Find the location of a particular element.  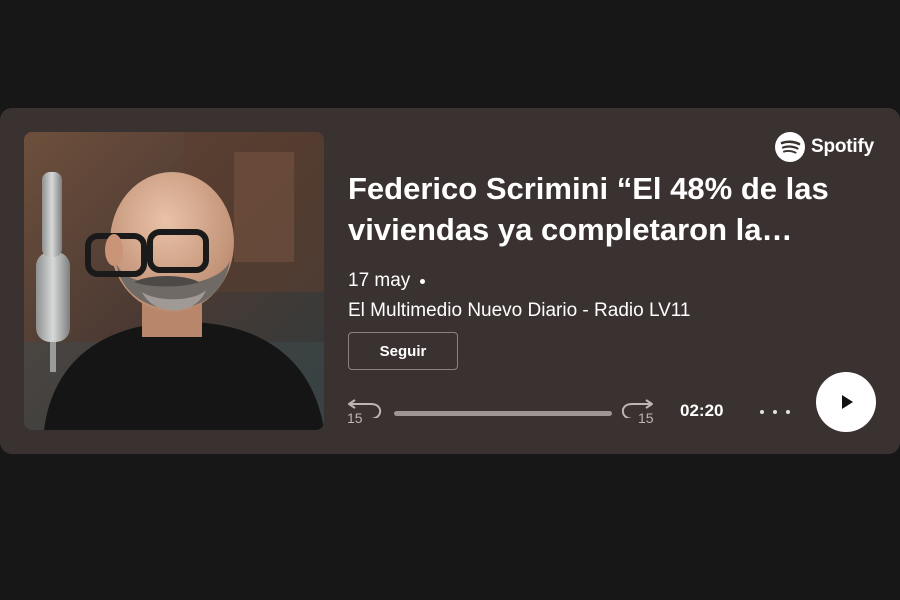

more-options-button is located at coordinates (775, 412).